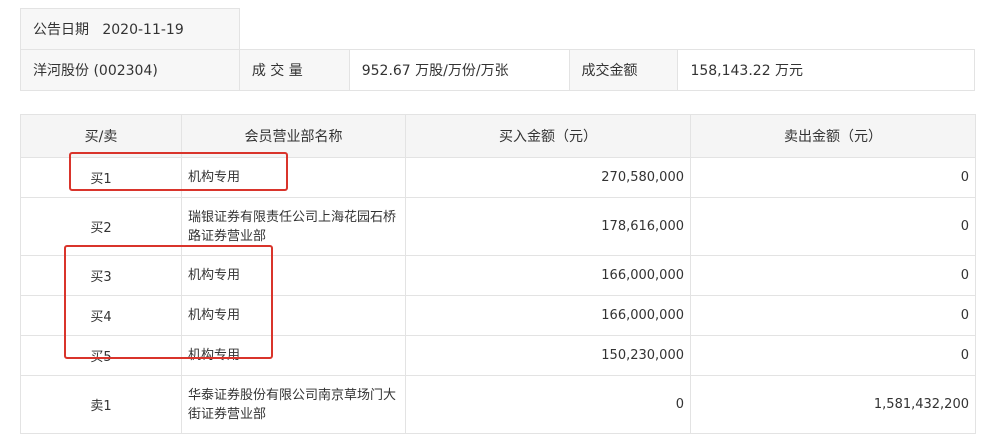  Describe the element at coordinates (178, 171) in the screenshot. I see `highlight-box-buy1` at that location.